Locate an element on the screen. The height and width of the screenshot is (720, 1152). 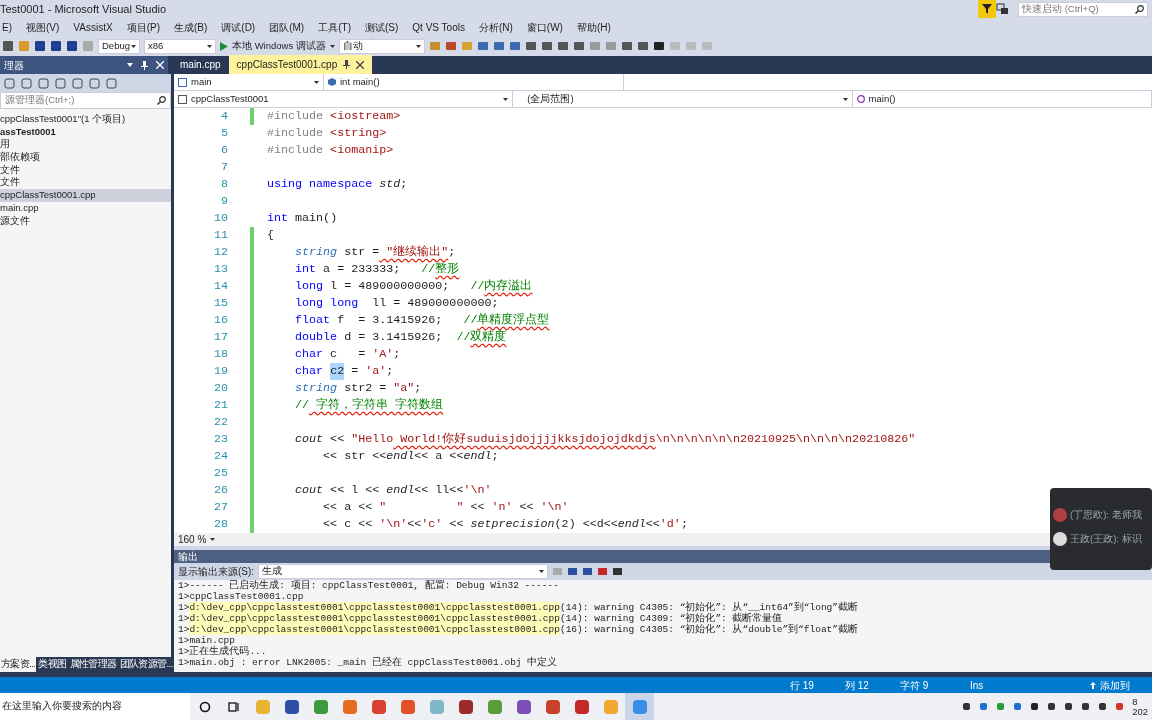
tree-item: cppClassTest0001"(1 个项目) is located at coordinates (85, 119).